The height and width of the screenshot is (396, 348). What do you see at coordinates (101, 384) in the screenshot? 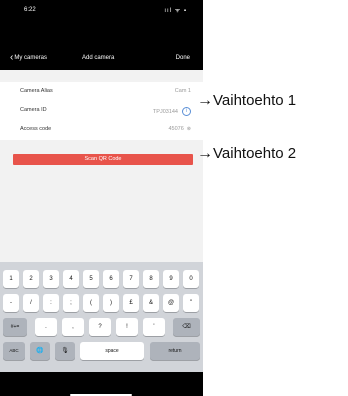
I see `home-indicator-area` at bounding box center [101, 384].